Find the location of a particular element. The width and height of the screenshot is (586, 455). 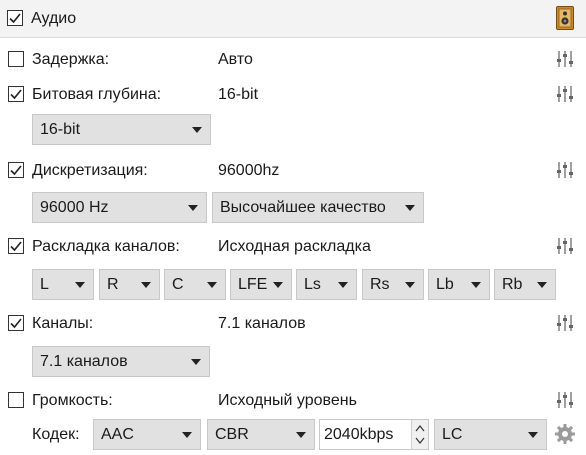

sample-rate-value: 96000hz is located at coordinates (249, 170).